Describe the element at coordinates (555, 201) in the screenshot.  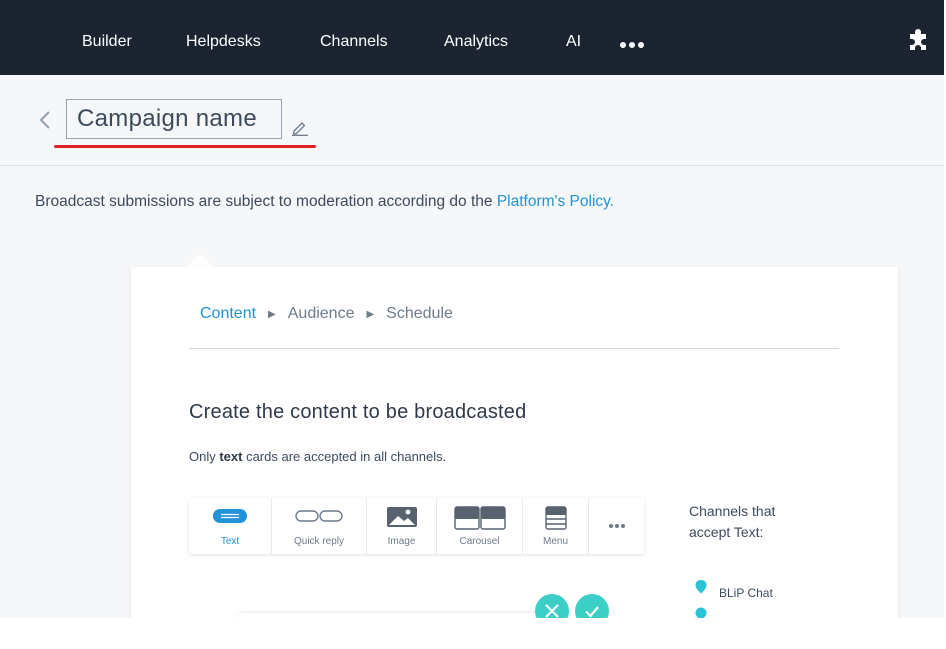
I see `platform-policy-link: Platform's Policy.` at that location.